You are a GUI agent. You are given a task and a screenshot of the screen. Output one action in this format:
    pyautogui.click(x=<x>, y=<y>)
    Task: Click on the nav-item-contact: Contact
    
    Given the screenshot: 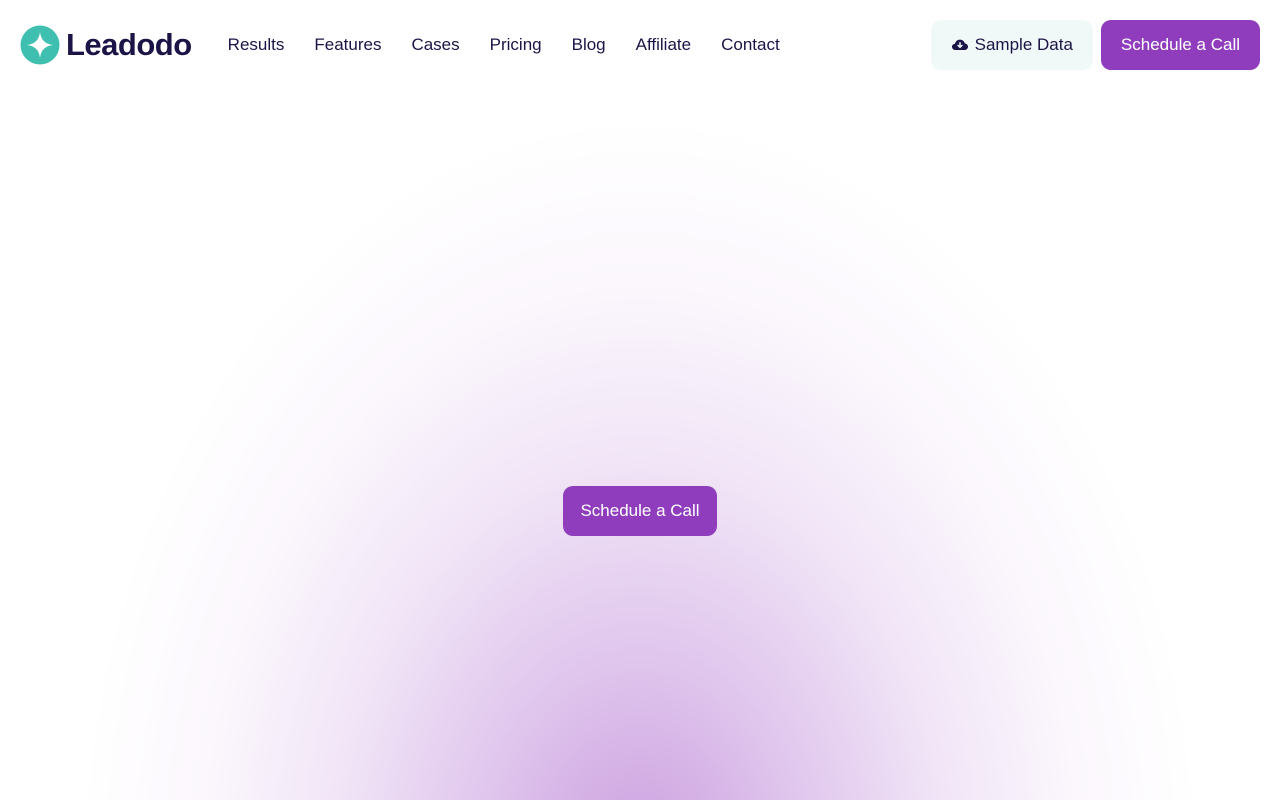 What is the action you would take?
    pyautogui.click(x=750, y=45)
    